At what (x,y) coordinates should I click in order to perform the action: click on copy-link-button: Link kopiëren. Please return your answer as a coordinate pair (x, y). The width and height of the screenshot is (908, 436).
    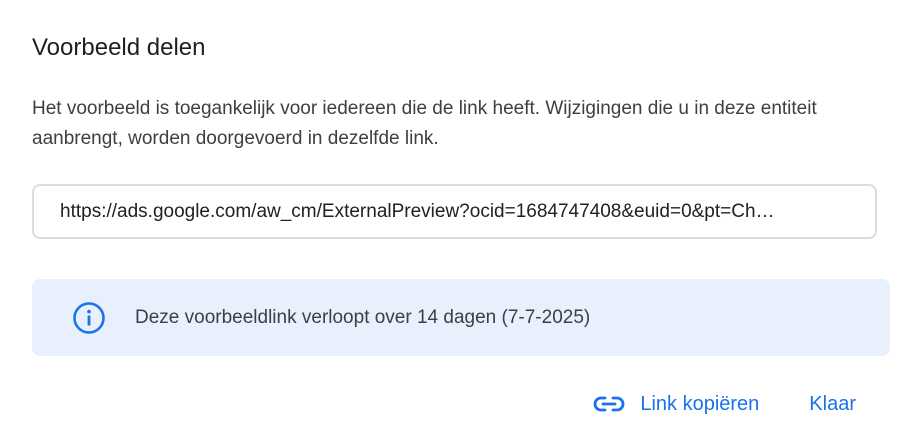
    Looking at the image, I should click on (675, 404).